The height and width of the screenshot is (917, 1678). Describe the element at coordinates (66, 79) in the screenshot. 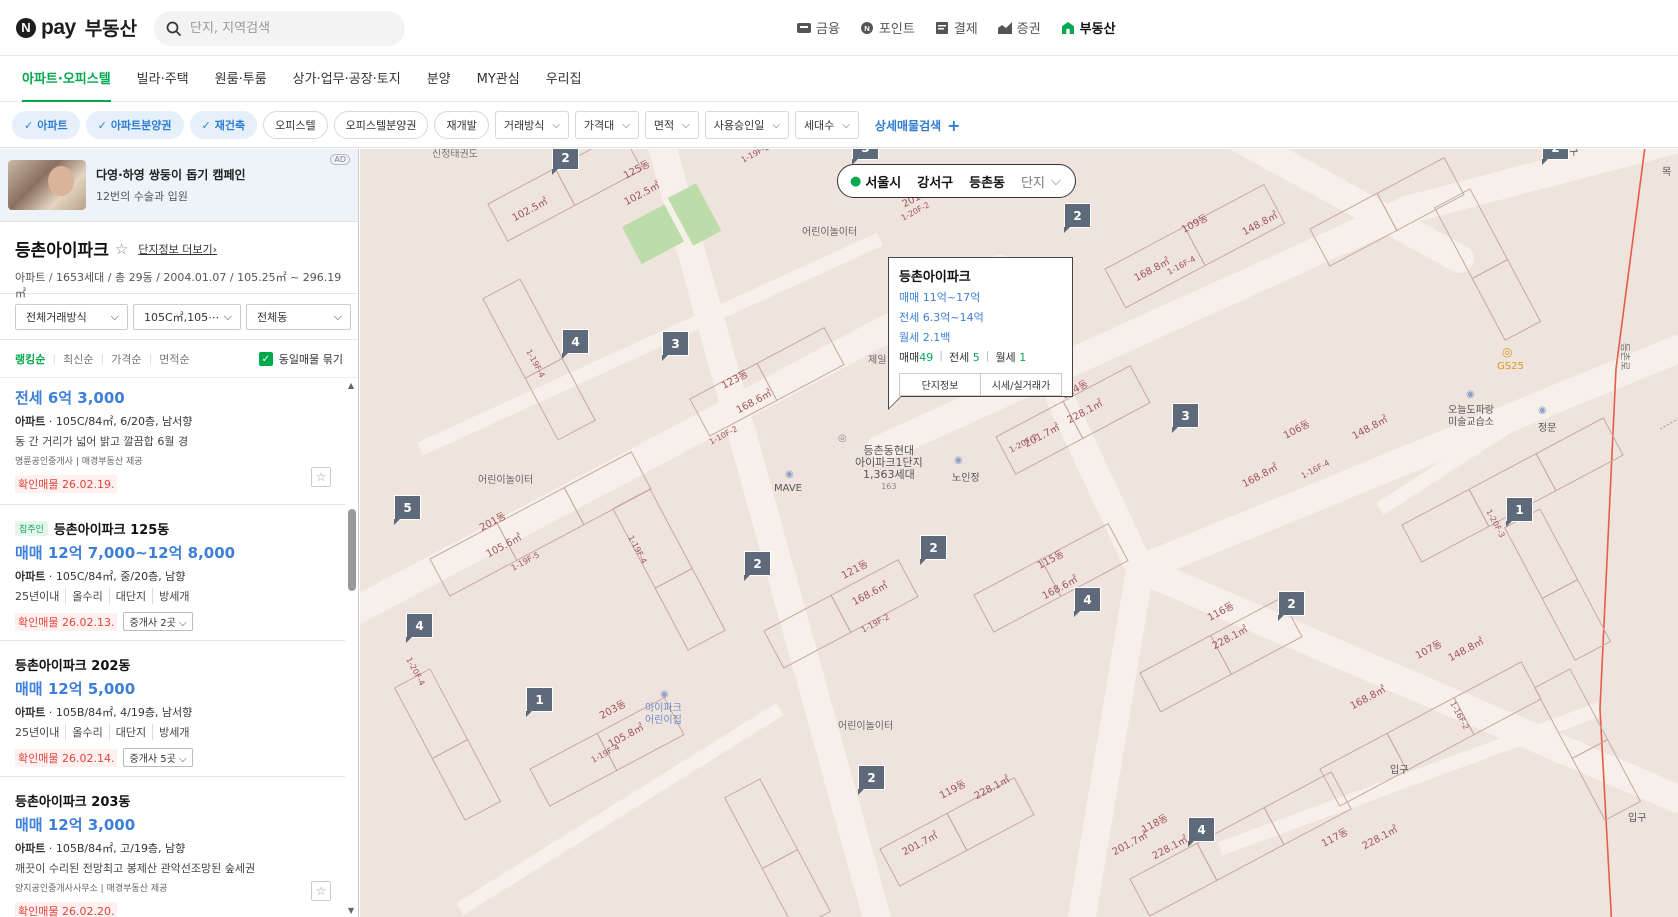

I see `tab-apartment-officetel: 아파트·오피스텔` at that location.